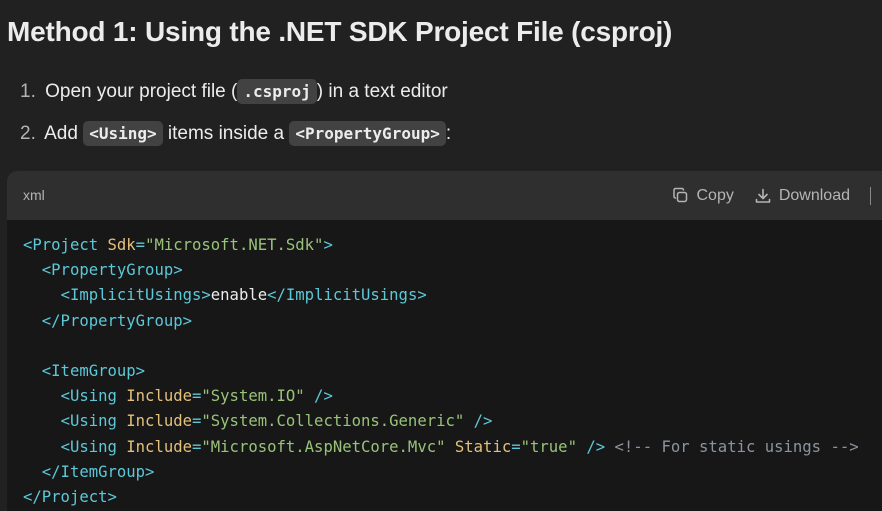  Describe the element at coordinates (34, 195) in the screenshot. I see `code-language-label: xml` at that location.